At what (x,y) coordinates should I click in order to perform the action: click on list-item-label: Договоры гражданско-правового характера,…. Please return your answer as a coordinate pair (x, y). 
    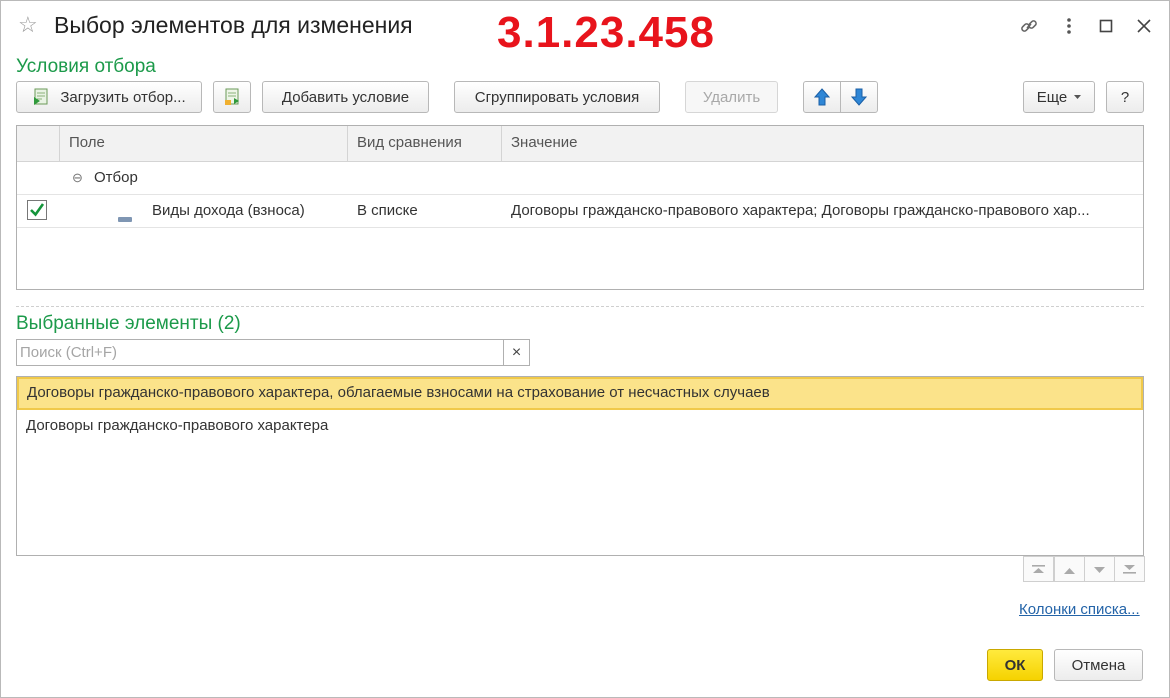
    Looking at the image, I should click on (398, 392).